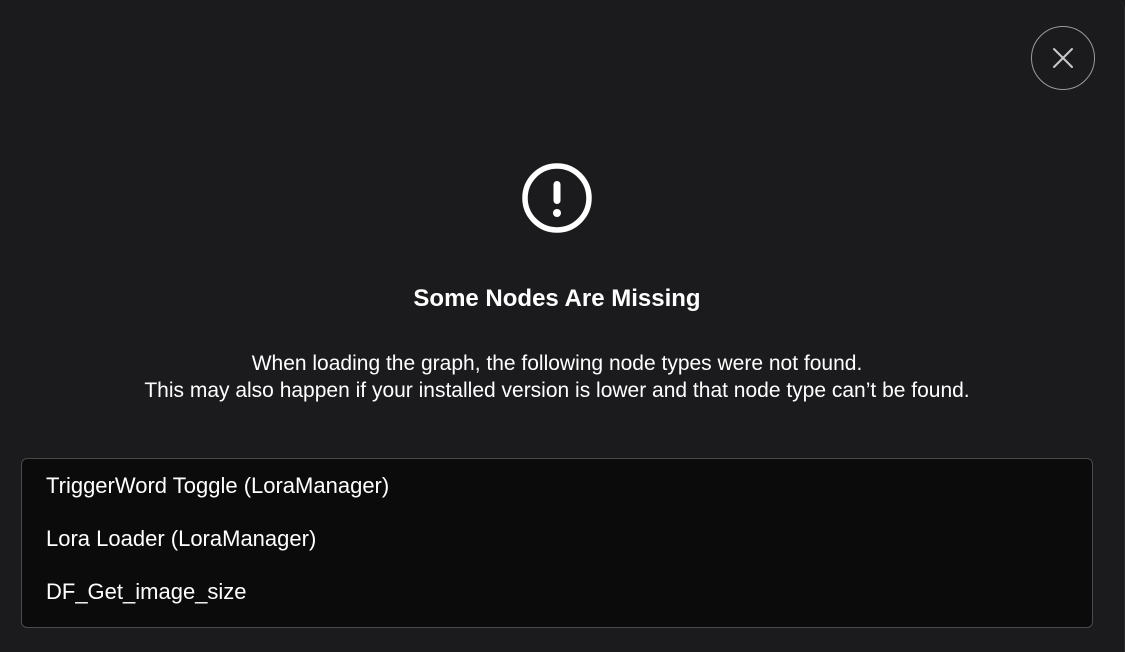 Image resolution: width=1125 pixels, height=652 pixels. I want to click on alert-circle-icon, so click(557, 198).